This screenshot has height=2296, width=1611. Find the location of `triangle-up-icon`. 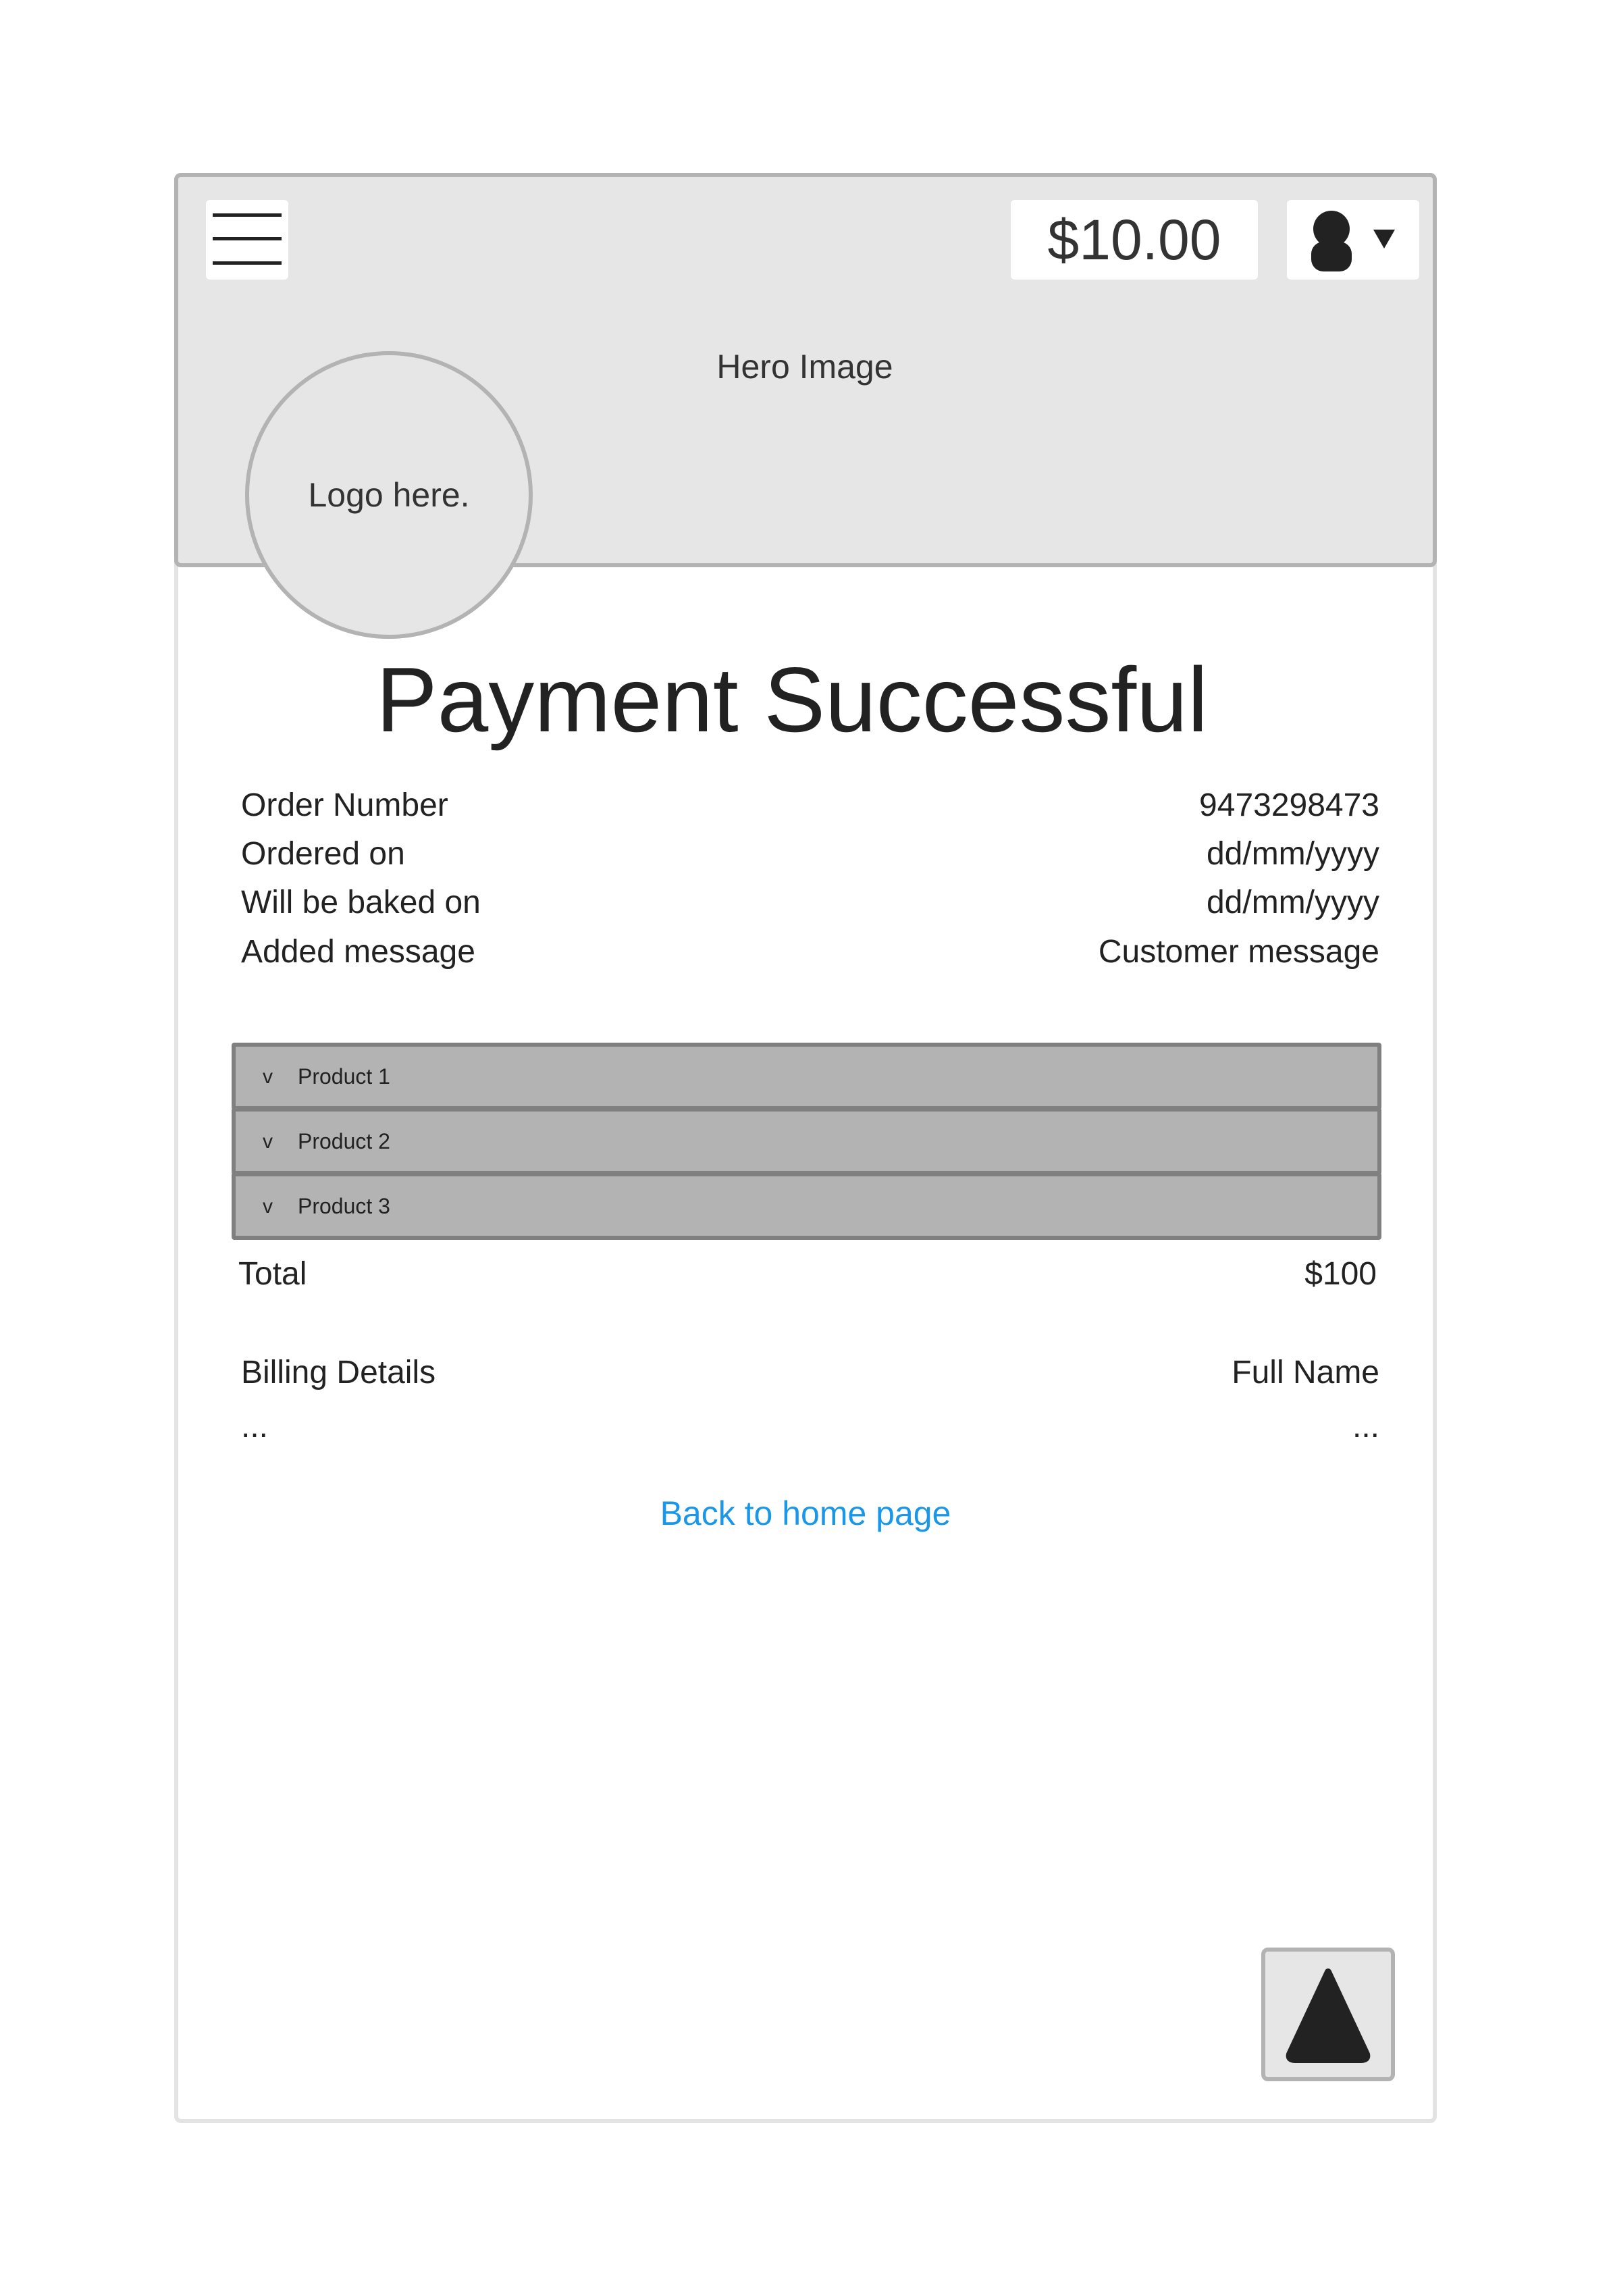

triangle-up-icon is located at coordinates (1329, 2015).